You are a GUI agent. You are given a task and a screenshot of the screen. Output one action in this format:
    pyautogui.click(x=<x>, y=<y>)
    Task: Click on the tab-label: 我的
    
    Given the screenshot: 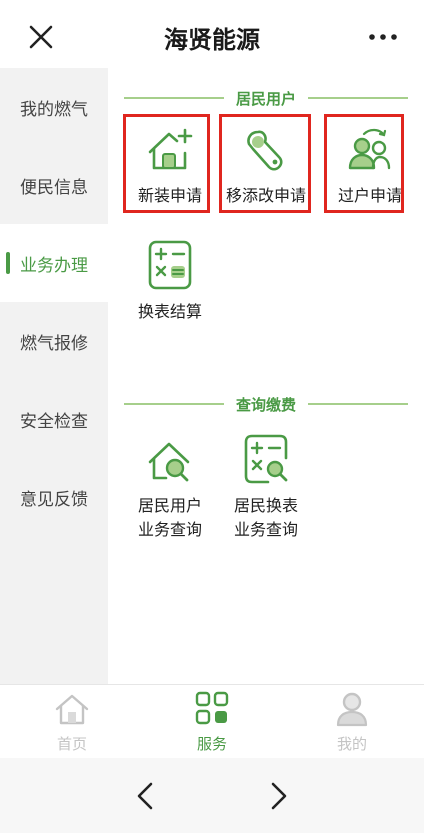 What is the action you would take?
    pyautogui.click(x=351, y=744)
    